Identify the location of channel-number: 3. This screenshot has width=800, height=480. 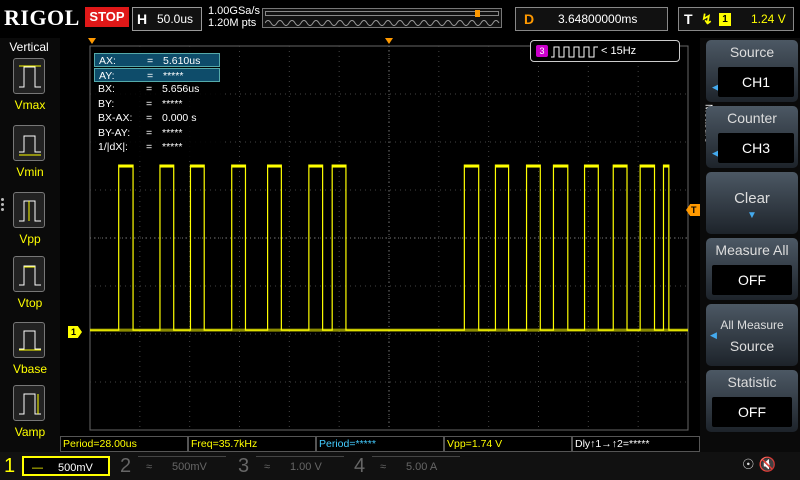
(244, 466).